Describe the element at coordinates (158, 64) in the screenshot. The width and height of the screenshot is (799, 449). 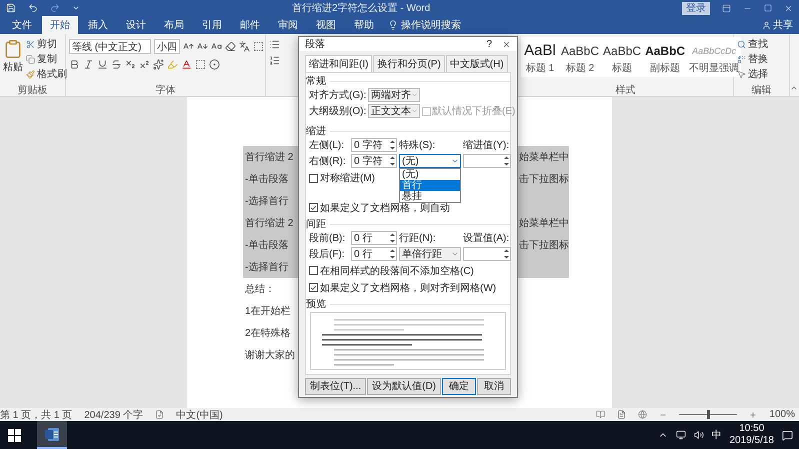
I see `text-effects-icon` at that location.